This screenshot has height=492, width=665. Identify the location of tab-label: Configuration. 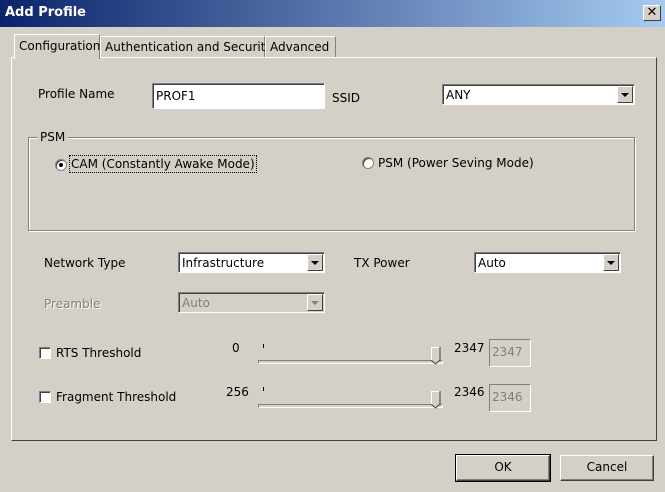
(60, 46).